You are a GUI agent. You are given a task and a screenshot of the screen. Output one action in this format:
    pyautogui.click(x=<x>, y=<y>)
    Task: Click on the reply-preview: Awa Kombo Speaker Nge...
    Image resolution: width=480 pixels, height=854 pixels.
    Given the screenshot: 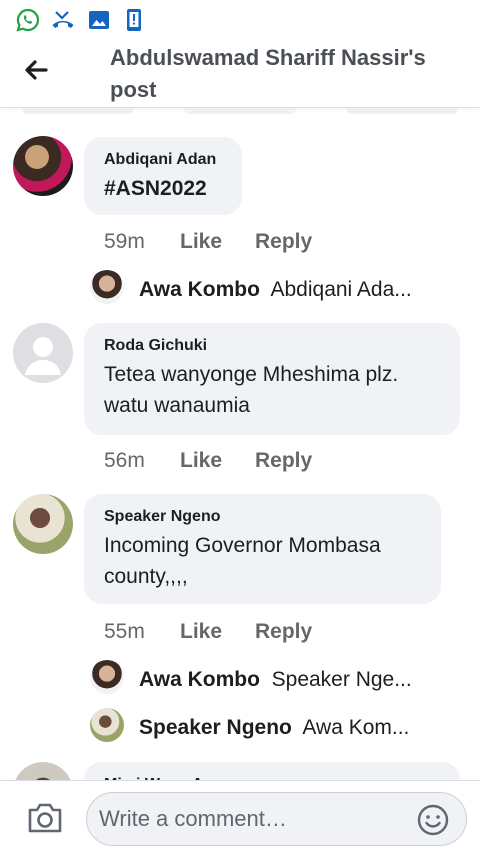 What is the action you would take?
    pyautogui.click(x=273, y=680)
    